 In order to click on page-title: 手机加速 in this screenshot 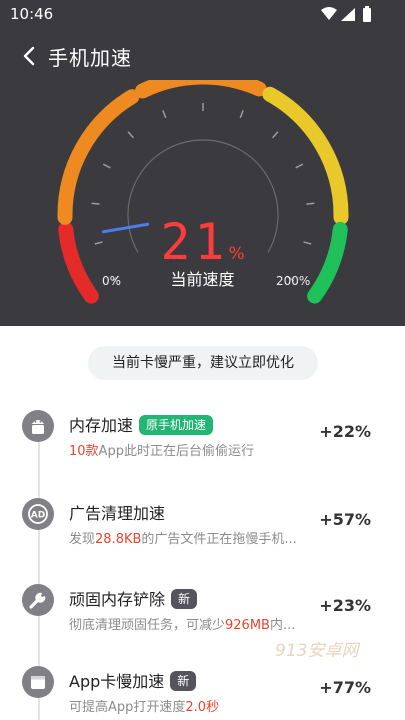, I will do `click(90, 58)`.